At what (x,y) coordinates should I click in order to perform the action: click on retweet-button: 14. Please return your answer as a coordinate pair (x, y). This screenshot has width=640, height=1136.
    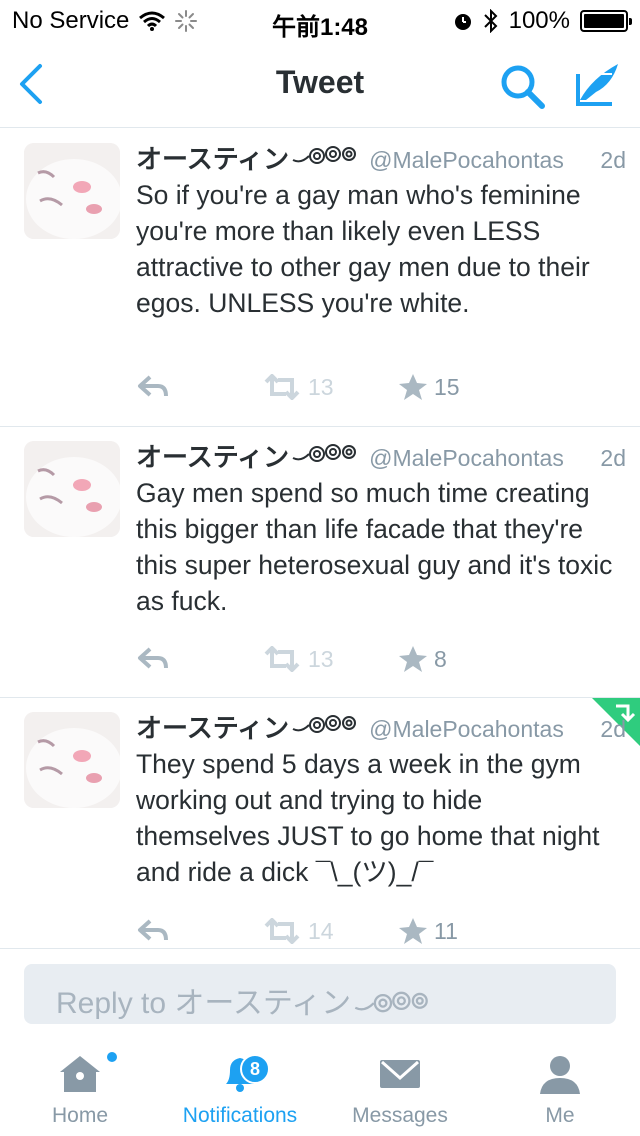
    Looking at the image, I should click on (298, 931).